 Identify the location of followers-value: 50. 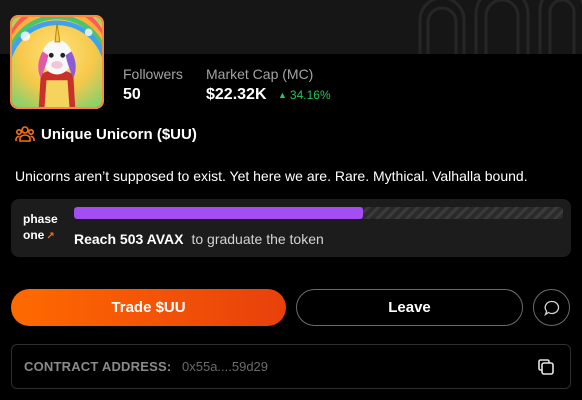
(132, 94).